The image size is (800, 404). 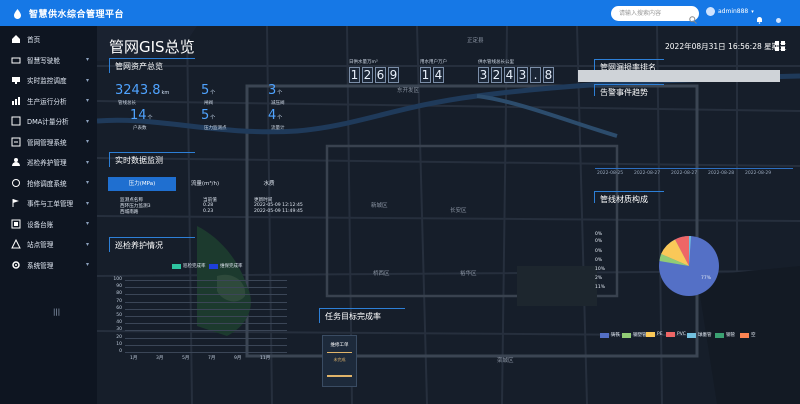 What do you see at coordinates (655, 13) in the screenshot?
I see `search-input: 请输入搜索内容` at bounding box center [655, 13].